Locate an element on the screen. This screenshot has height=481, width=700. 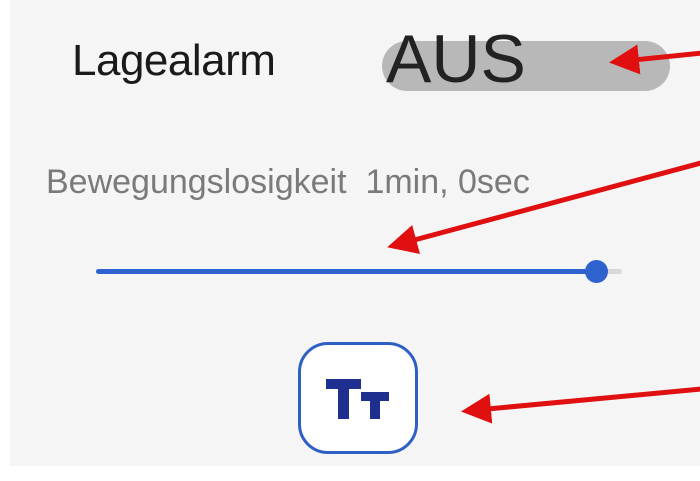
arrow-to-toggle is located at coordinates (654, 59).